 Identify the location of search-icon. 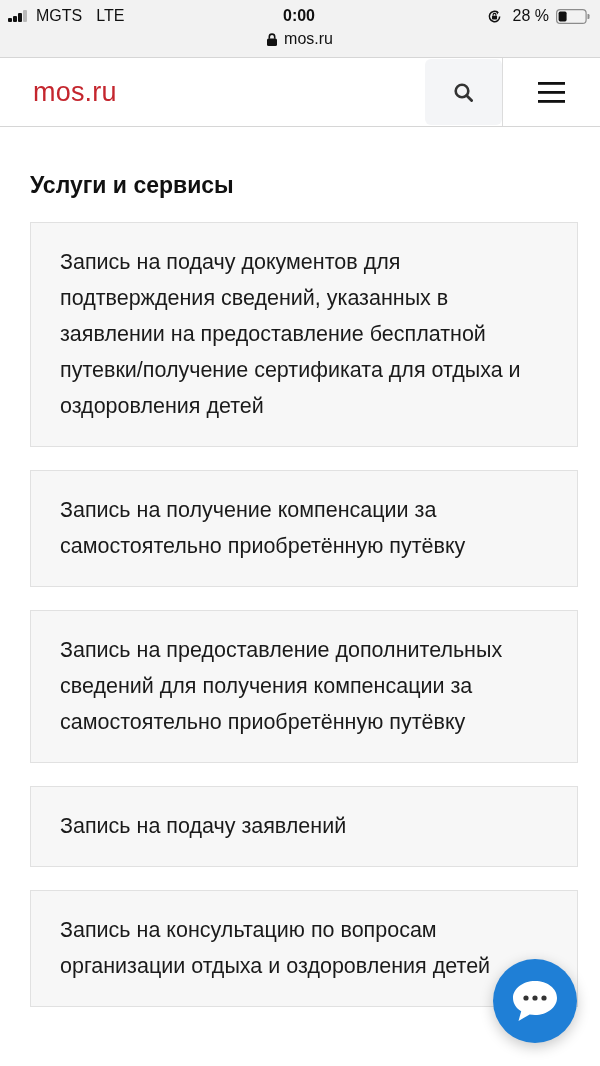
(463, 92).